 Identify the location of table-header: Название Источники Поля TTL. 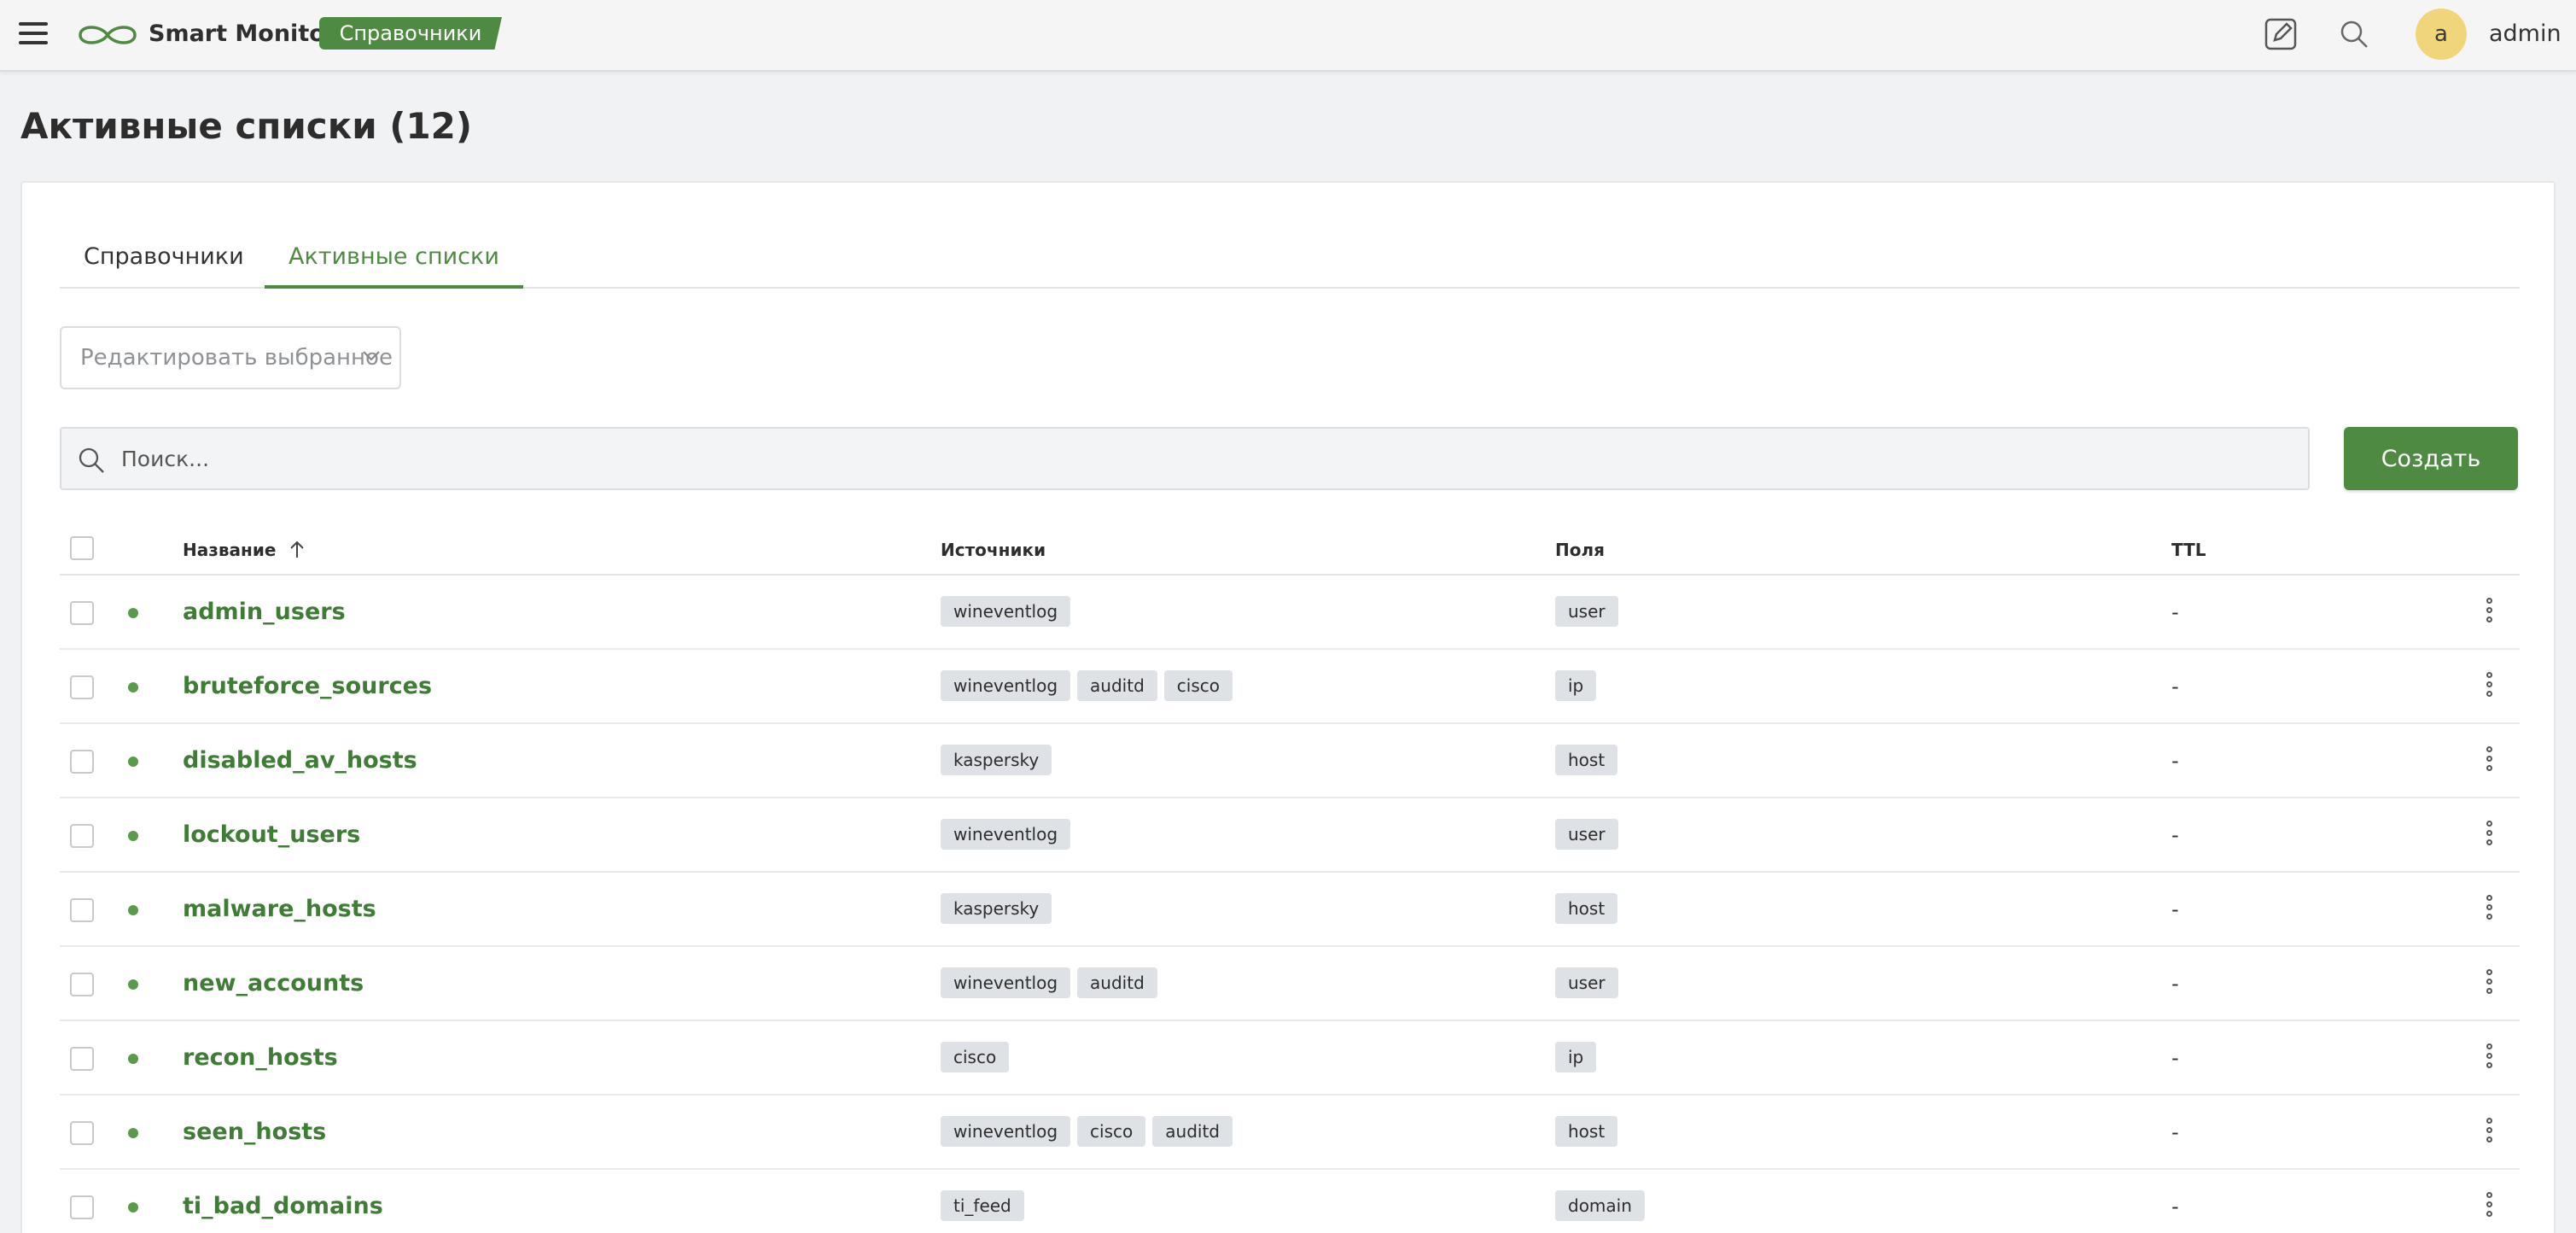
(1290, 550).